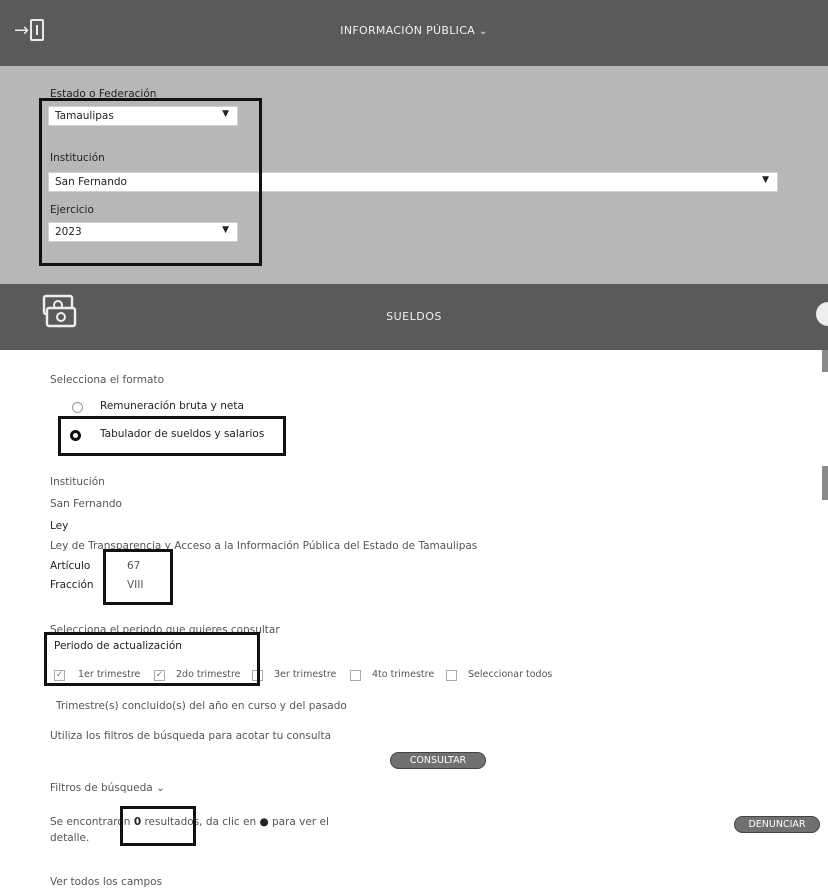 The height and width of the screenshot is (892, 828). I want to click on checkbox-q4, so click(355, 675).